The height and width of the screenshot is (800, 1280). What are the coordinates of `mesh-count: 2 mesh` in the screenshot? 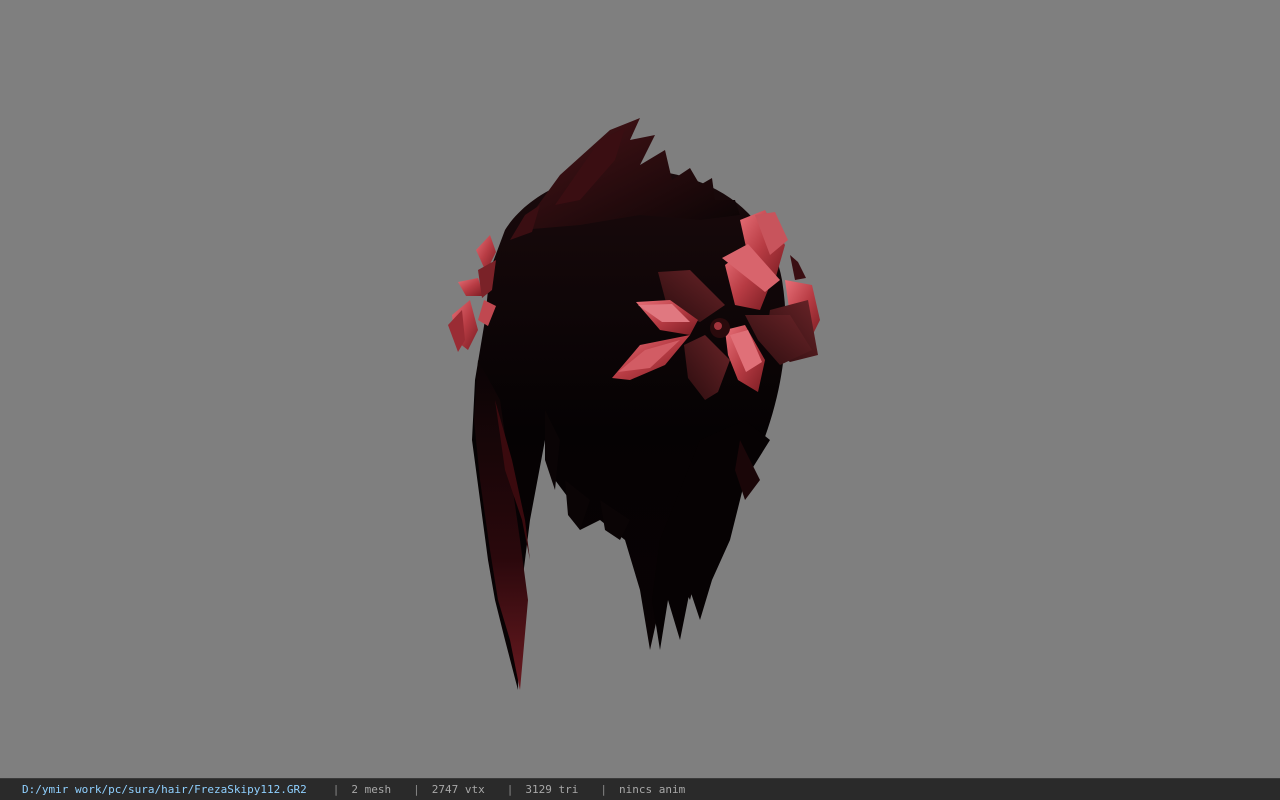 It's located at (371, 789).